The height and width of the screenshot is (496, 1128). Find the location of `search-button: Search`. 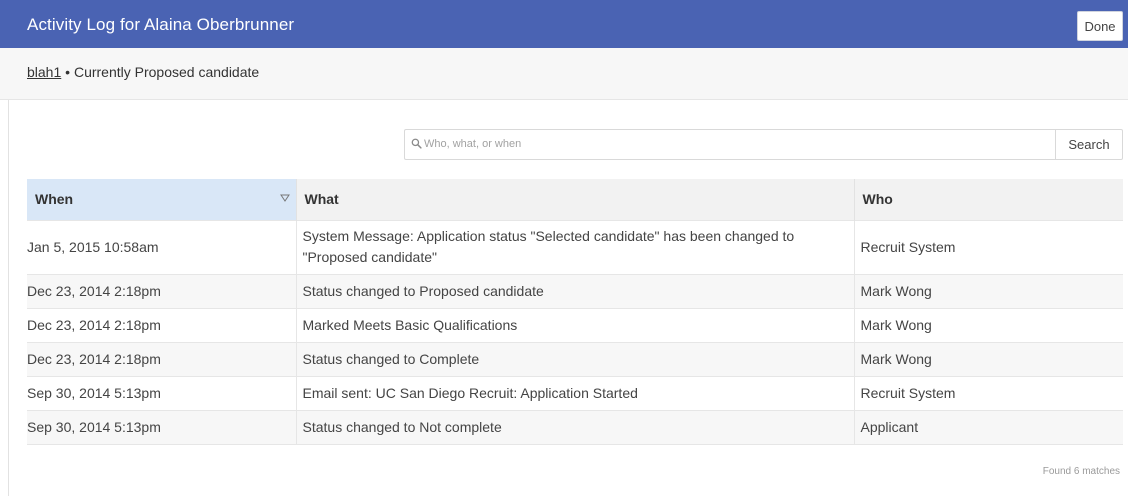

search-button: Search is located at coordinates (1089, 144).